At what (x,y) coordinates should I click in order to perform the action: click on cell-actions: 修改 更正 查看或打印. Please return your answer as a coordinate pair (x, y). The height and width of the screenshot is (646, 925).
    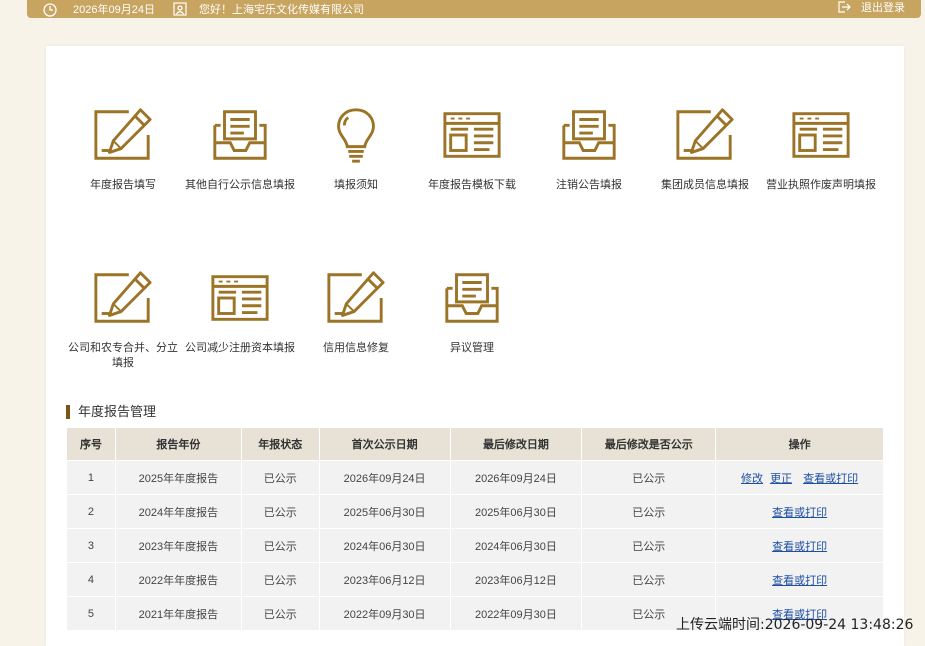
    Looking at the image, I should click on (799, 477).